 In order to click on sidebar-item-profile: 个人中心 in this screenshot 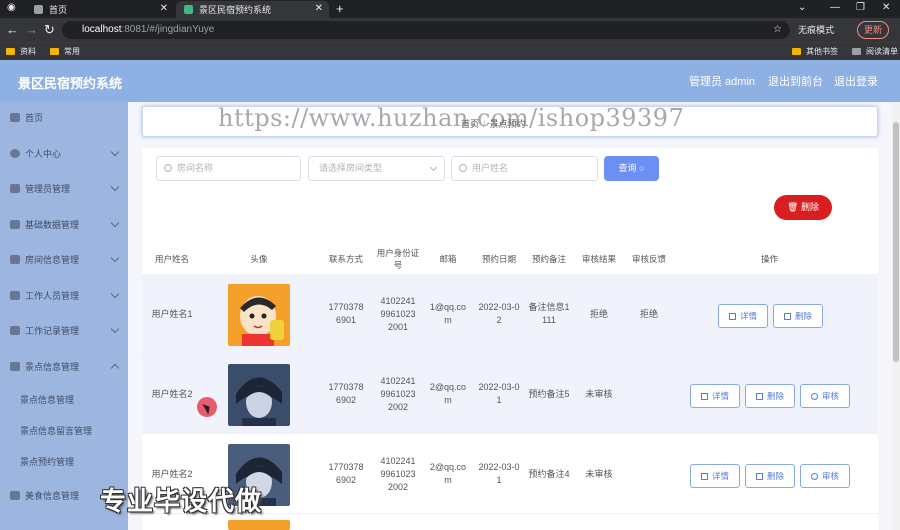, I will do `click(64, 153)`.